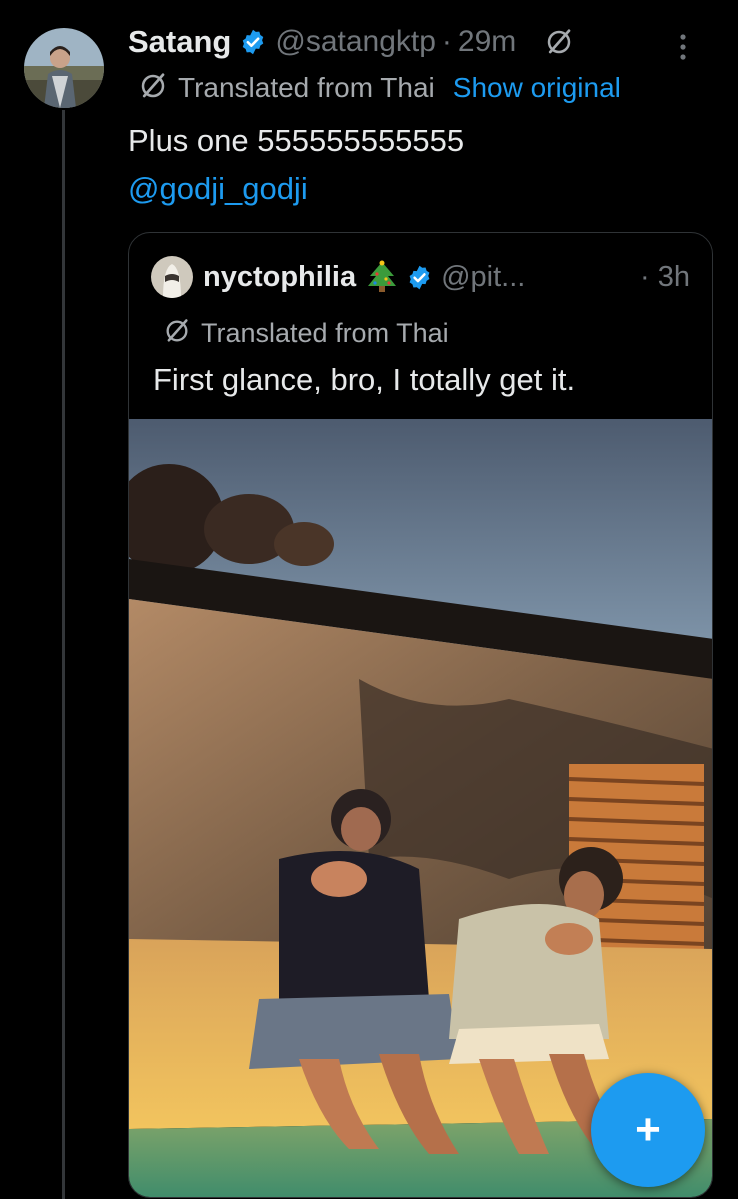 This screenshot has width=738, height=1199. Describe the element at coordinates (364, 379) in the screenshot. I see `quoted-tweet-text: First glance, bro, I totally get it.` at that location.